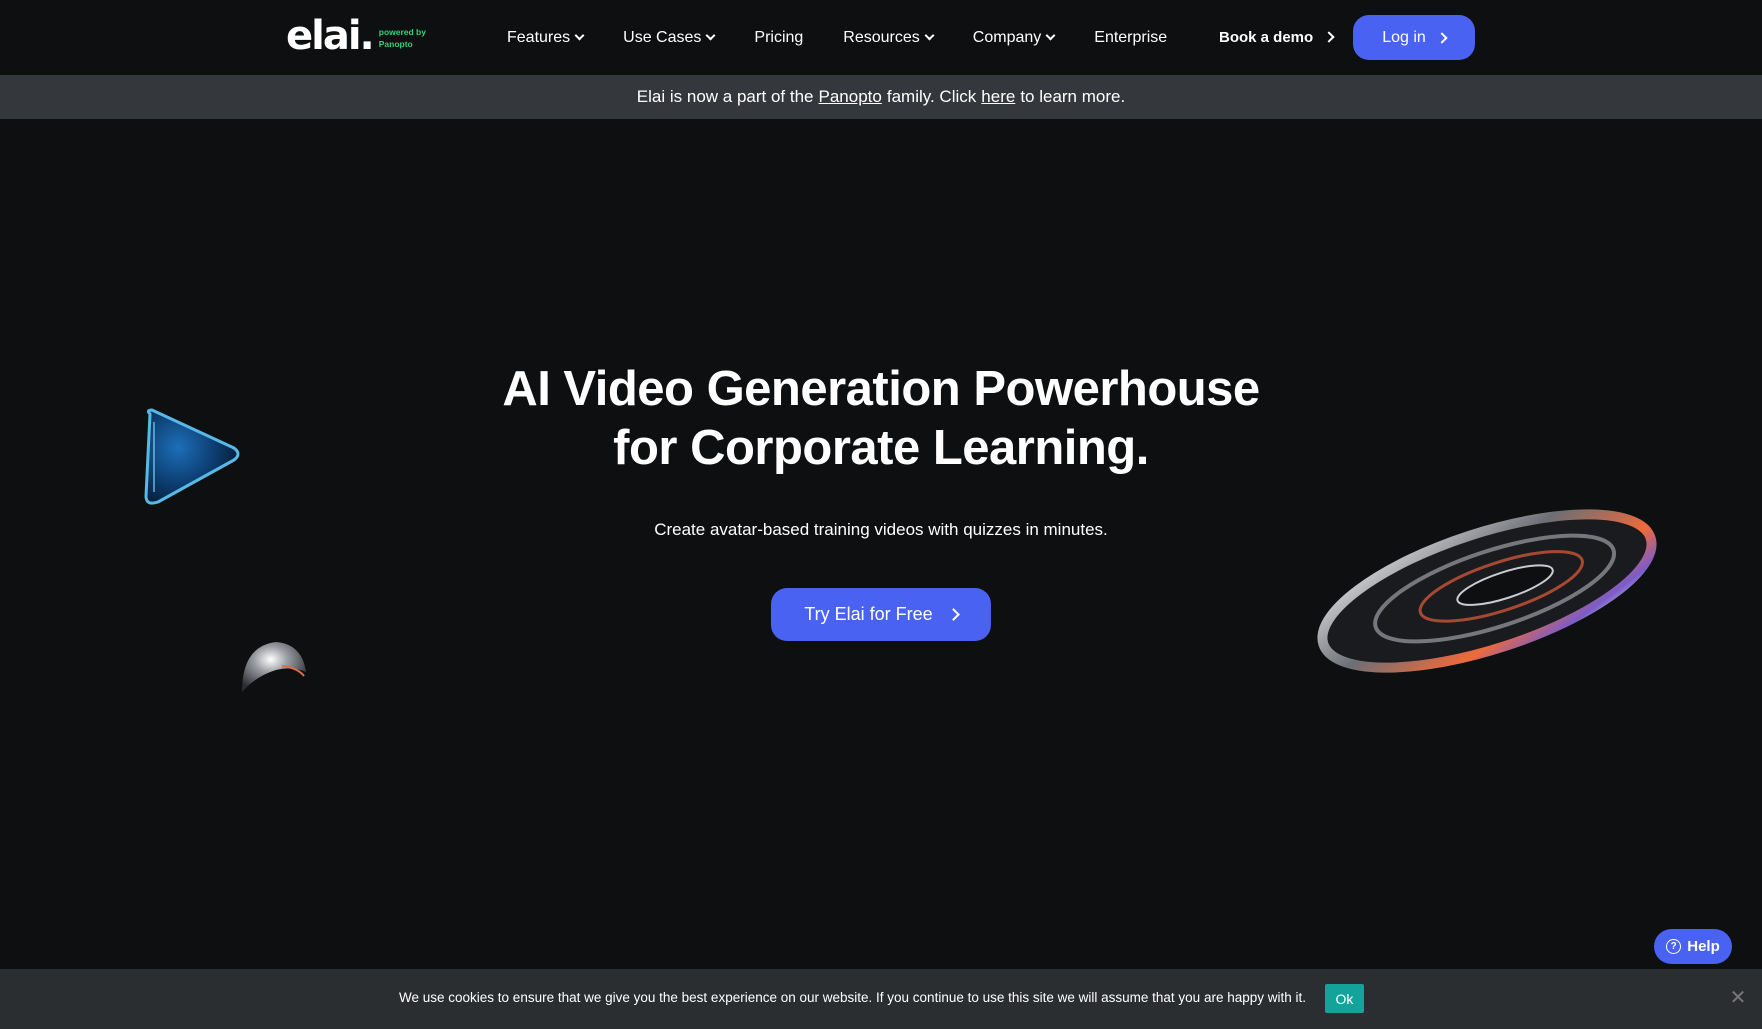 The height and width of the screenshot is (1029, 1762). I want to click on nav-item-pricing: Pricing, so click(778, 38).